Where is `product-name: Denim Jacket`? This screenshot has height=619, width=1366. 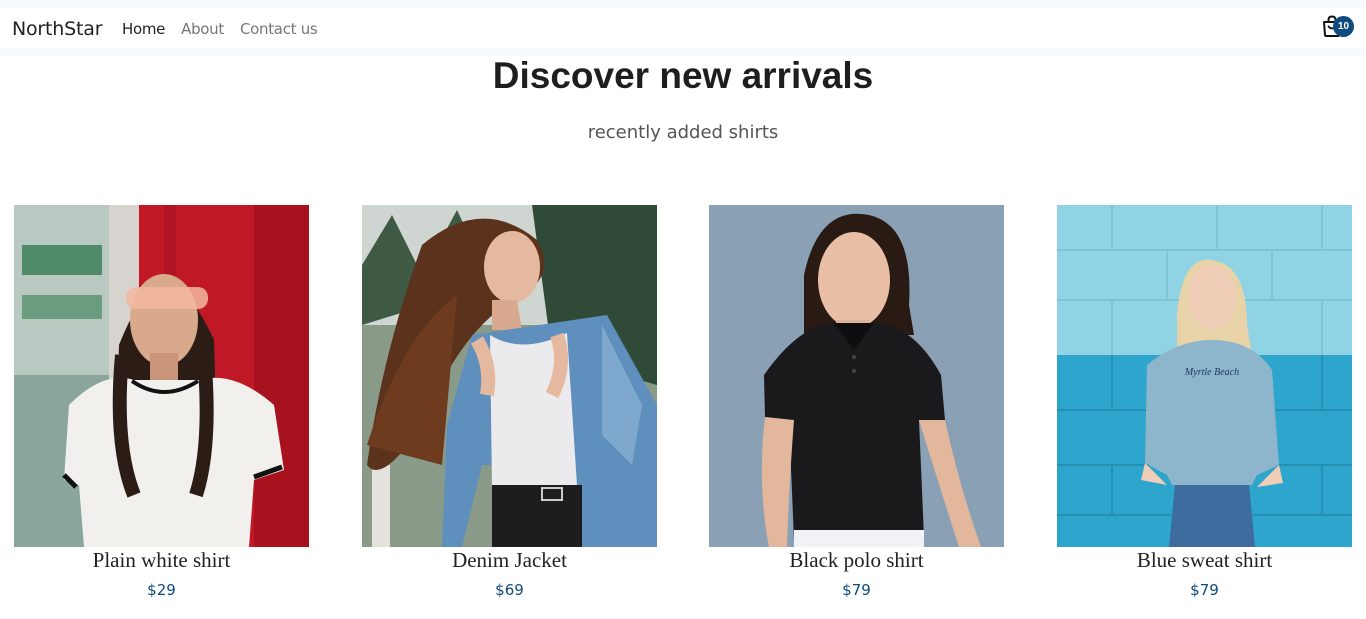
product-name: Denim Jacket is located at coordinates (509, 560).